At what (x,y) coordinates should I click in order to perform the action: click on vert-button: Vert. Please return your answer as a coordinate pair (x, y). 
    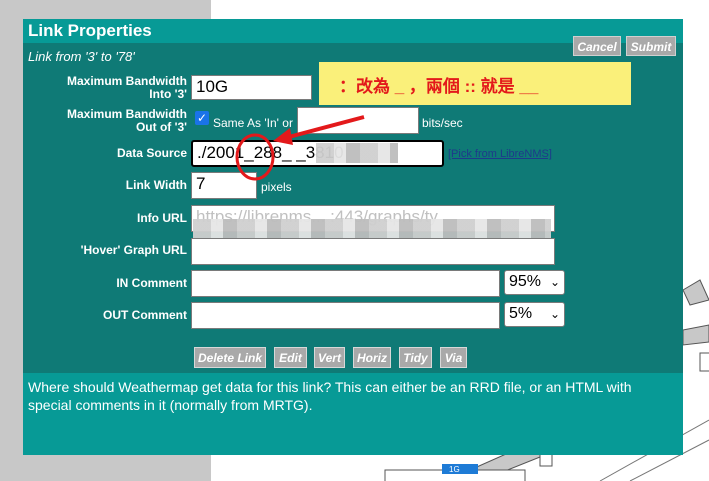
    Looking at the image, I should click on (329, 357).